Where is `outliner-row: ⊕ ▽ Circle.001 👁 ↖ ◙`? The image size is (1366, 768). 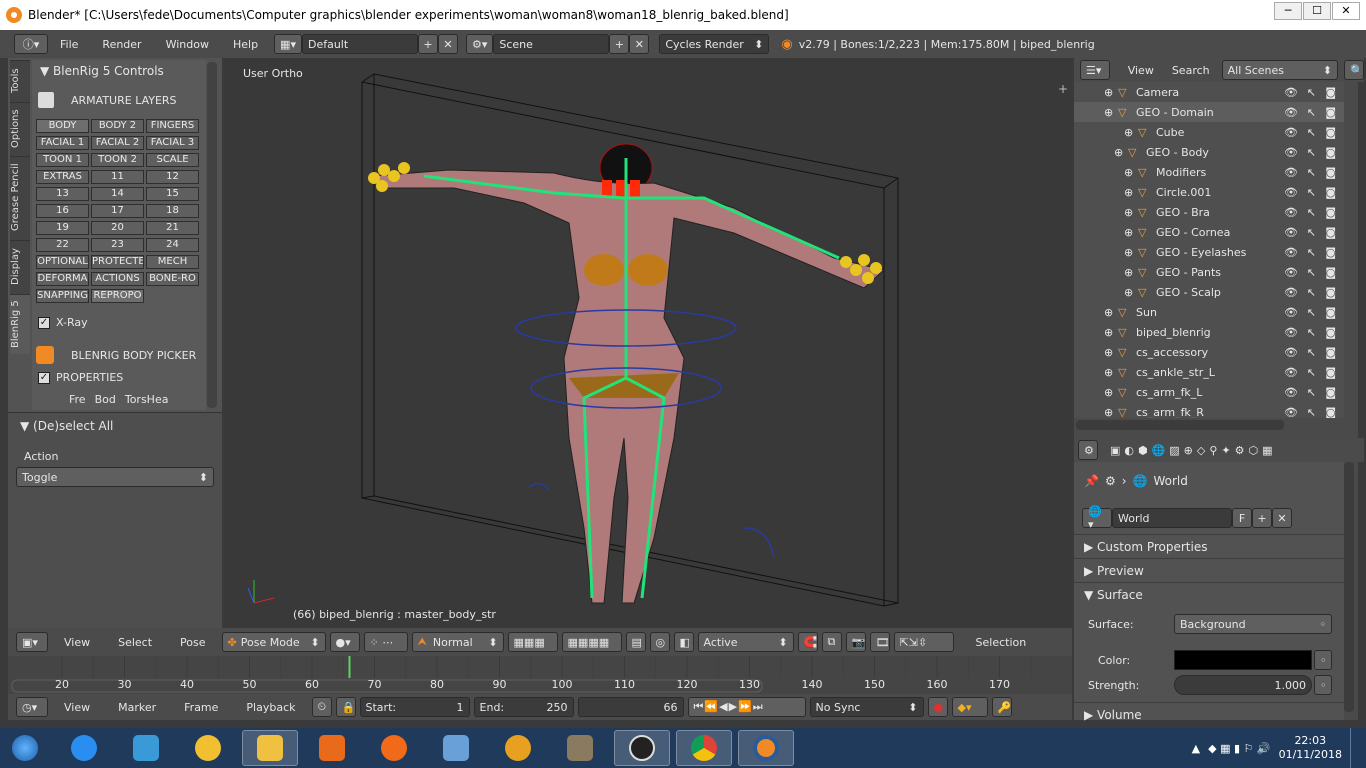 outliner-row: ⊕ ▽ Circle.001 👁 ↖ ◙ is located at coordinates (1209, 192).